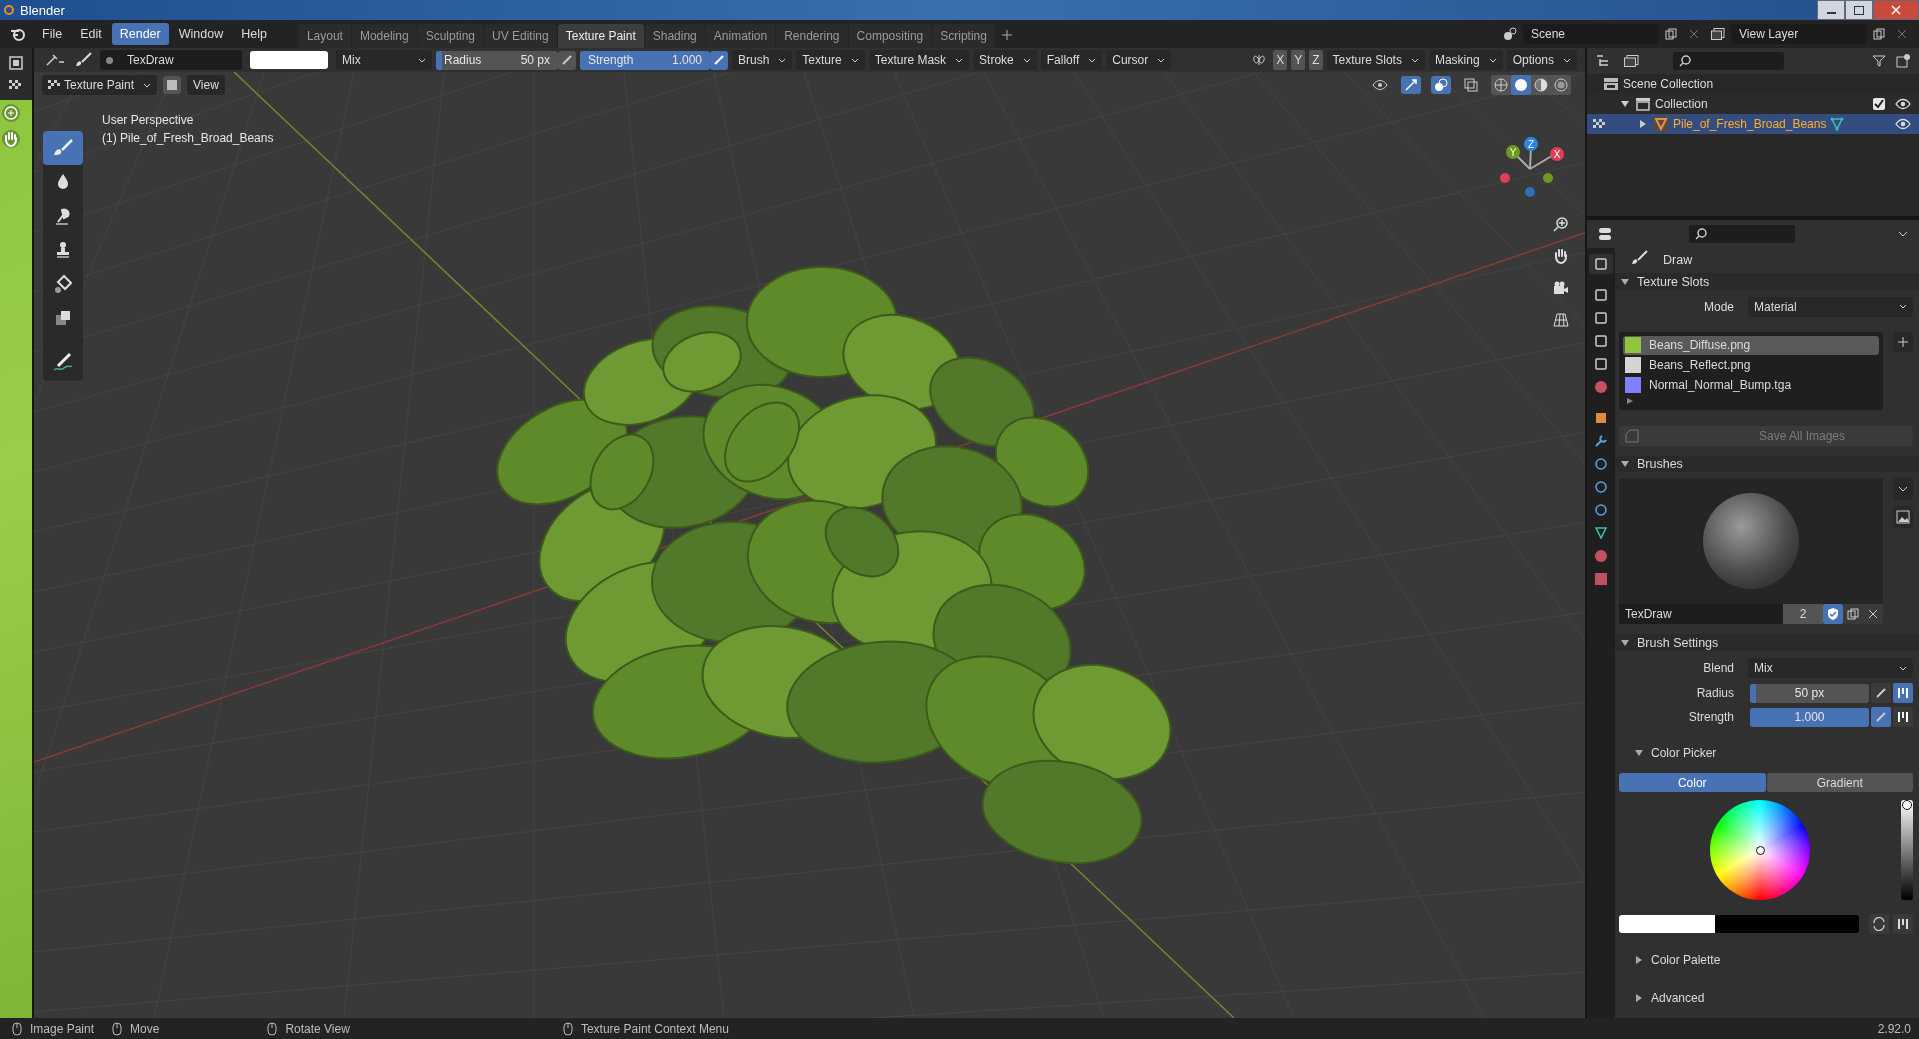 The width and height of the screenshot is (1919, 1039). I want to click on minimize-button, so click(1831, 10).